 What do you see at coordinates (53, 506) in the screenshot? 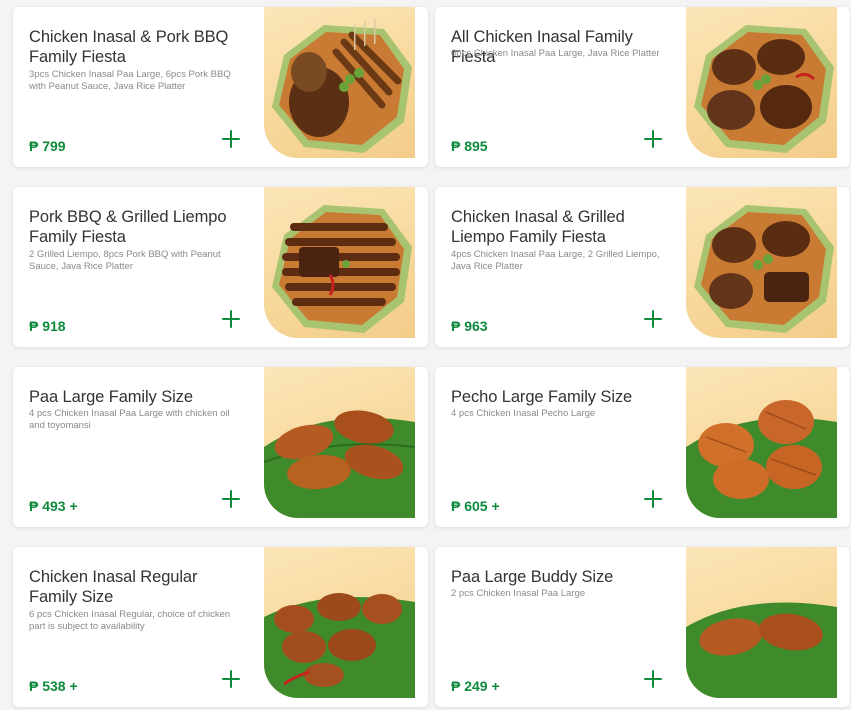
I see `item-price: ₱ 493 +` at bounding box center [53, 506].